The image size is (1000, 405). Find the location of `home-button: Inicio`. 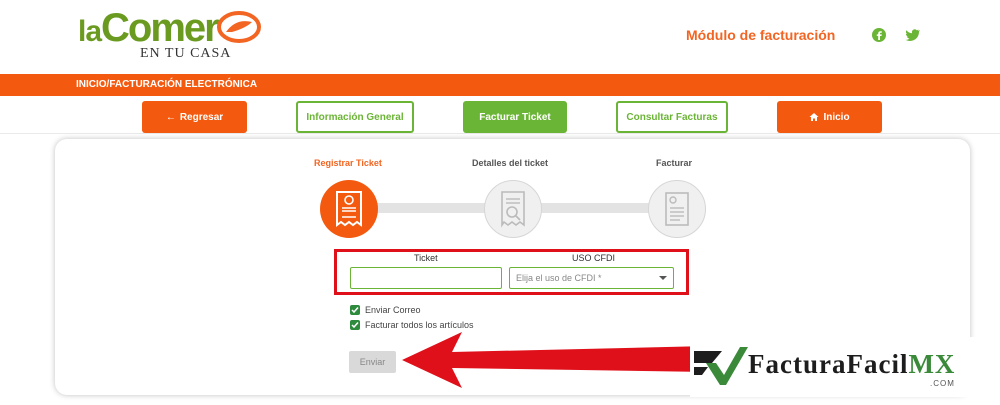

home-button: Inicio is located at coordinates (829, 117).